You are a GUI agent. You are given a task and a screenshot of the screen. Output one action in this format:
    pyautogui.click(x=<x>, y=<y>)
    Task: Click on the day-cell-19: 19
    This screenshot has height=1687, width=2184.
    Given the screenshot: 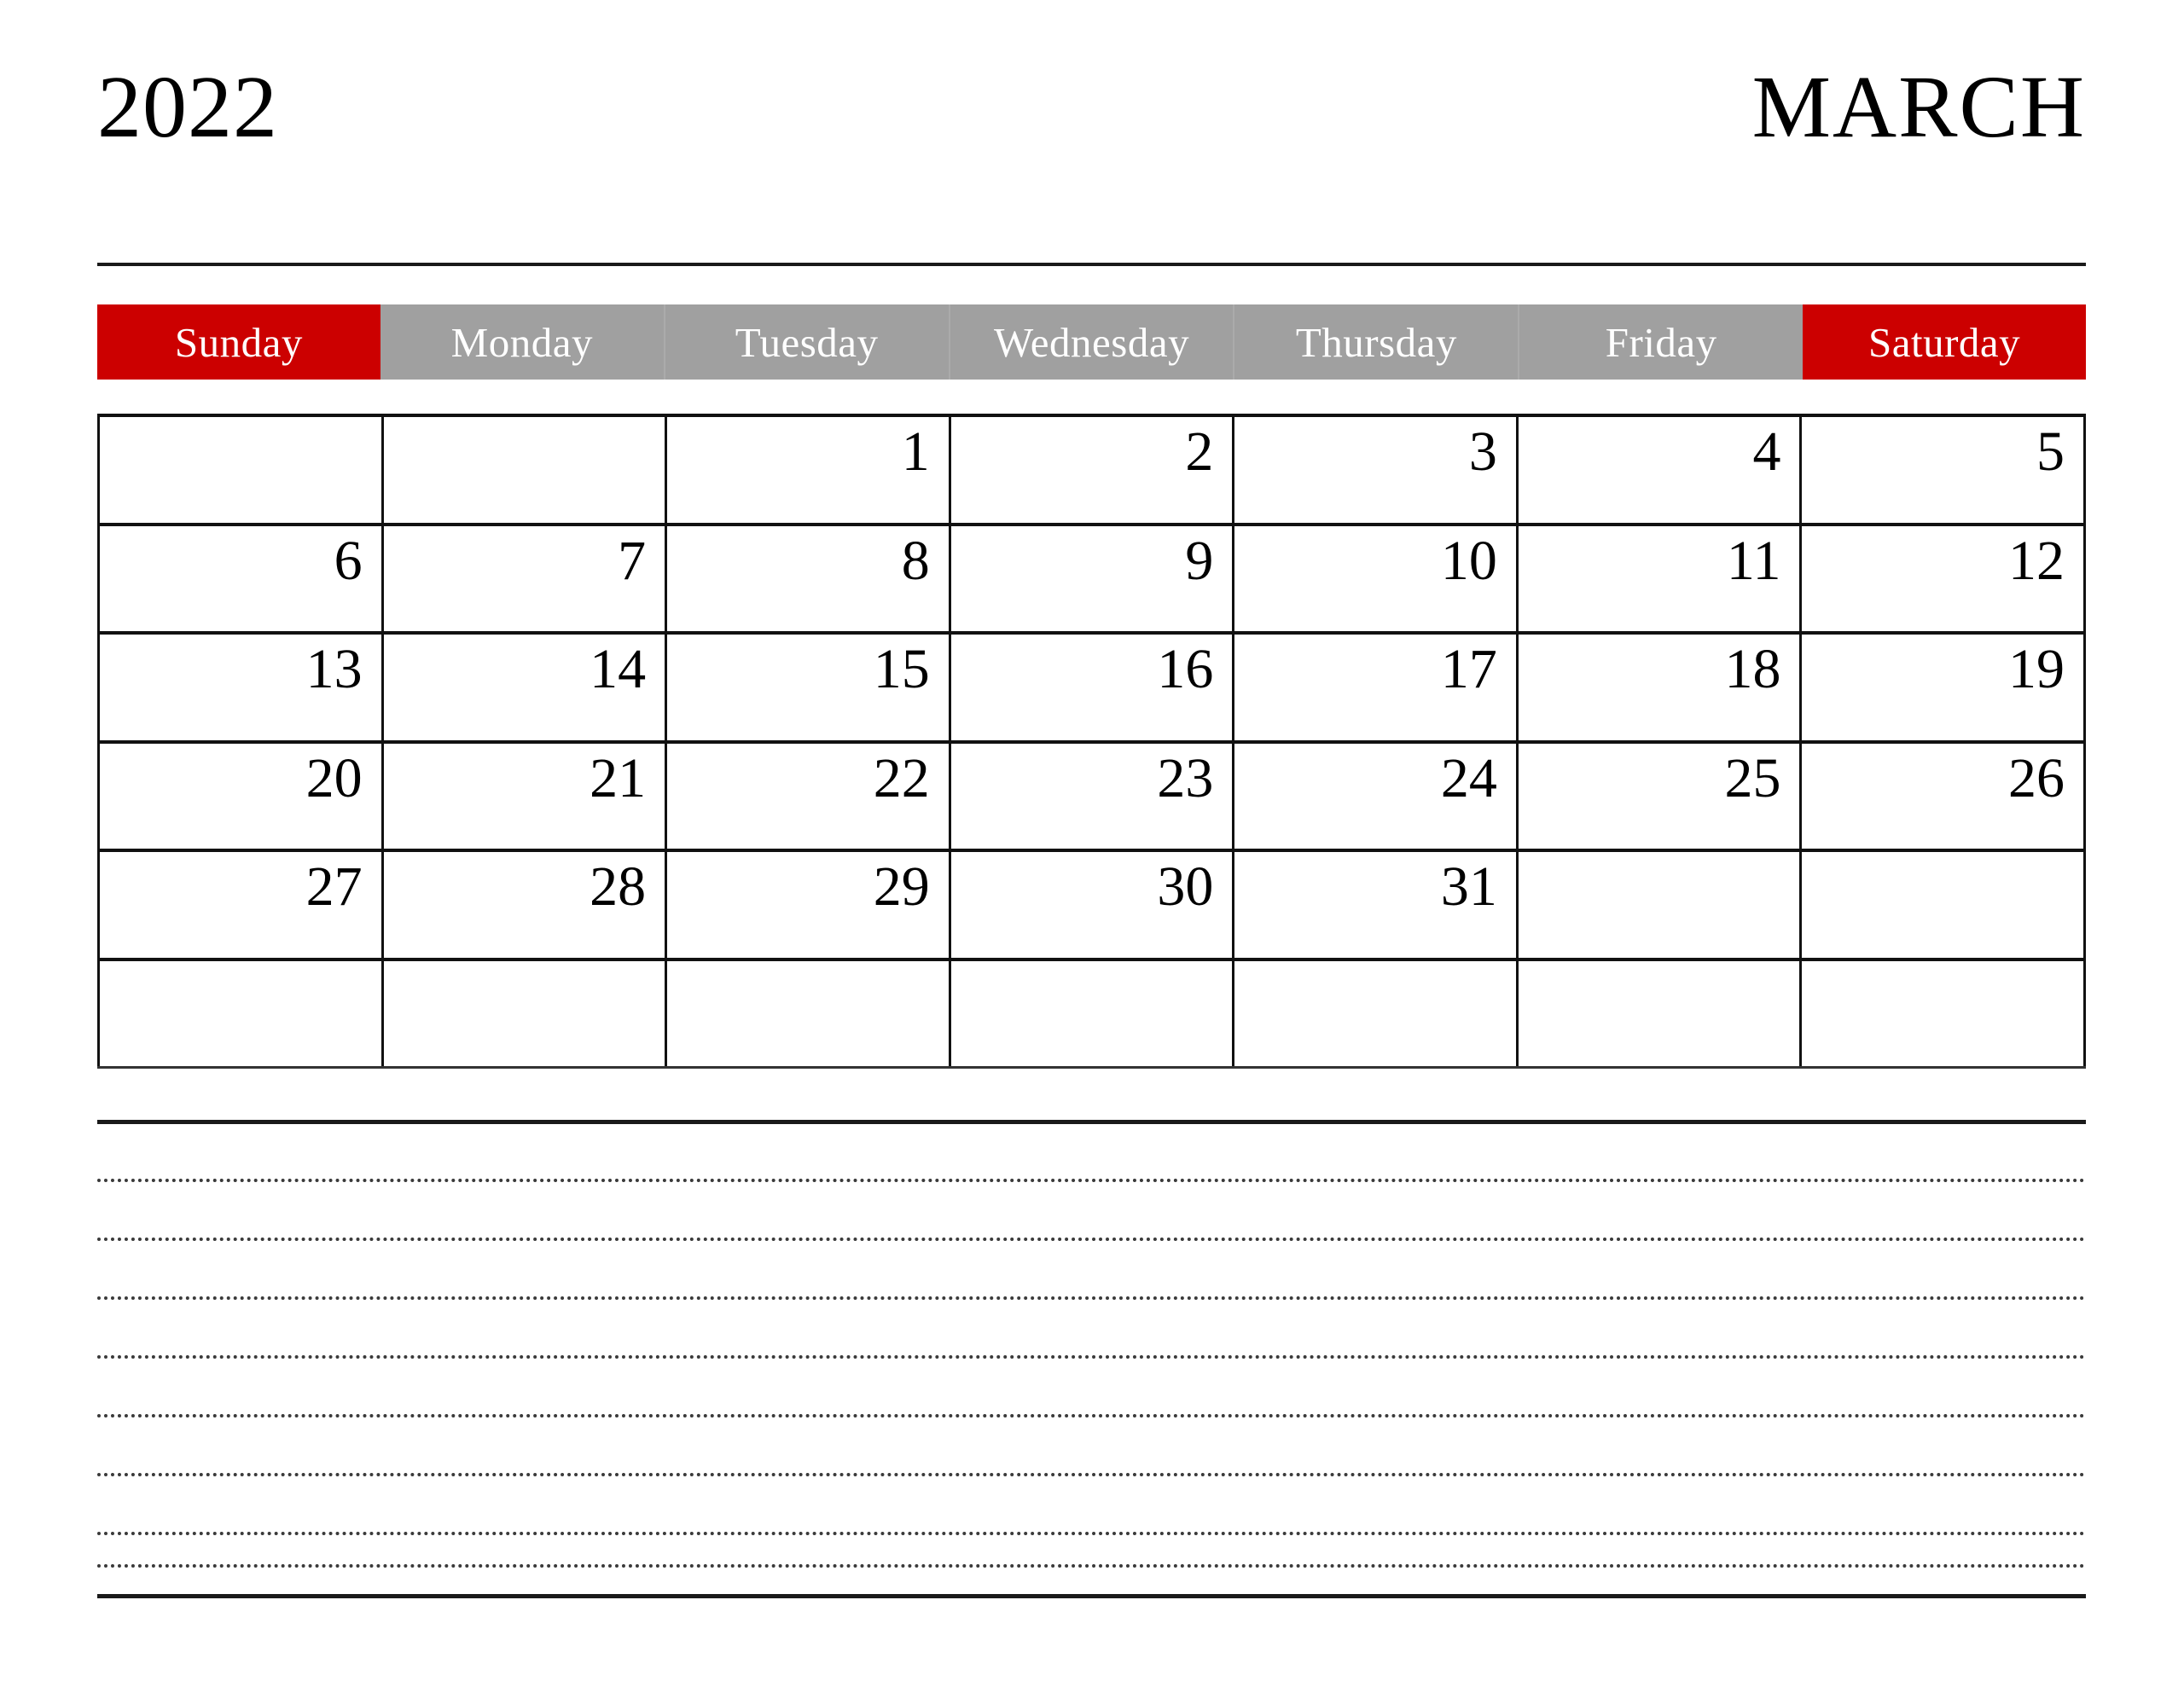 What is the action you would take?
    pyautogui.click(x=1945, y=688)
    